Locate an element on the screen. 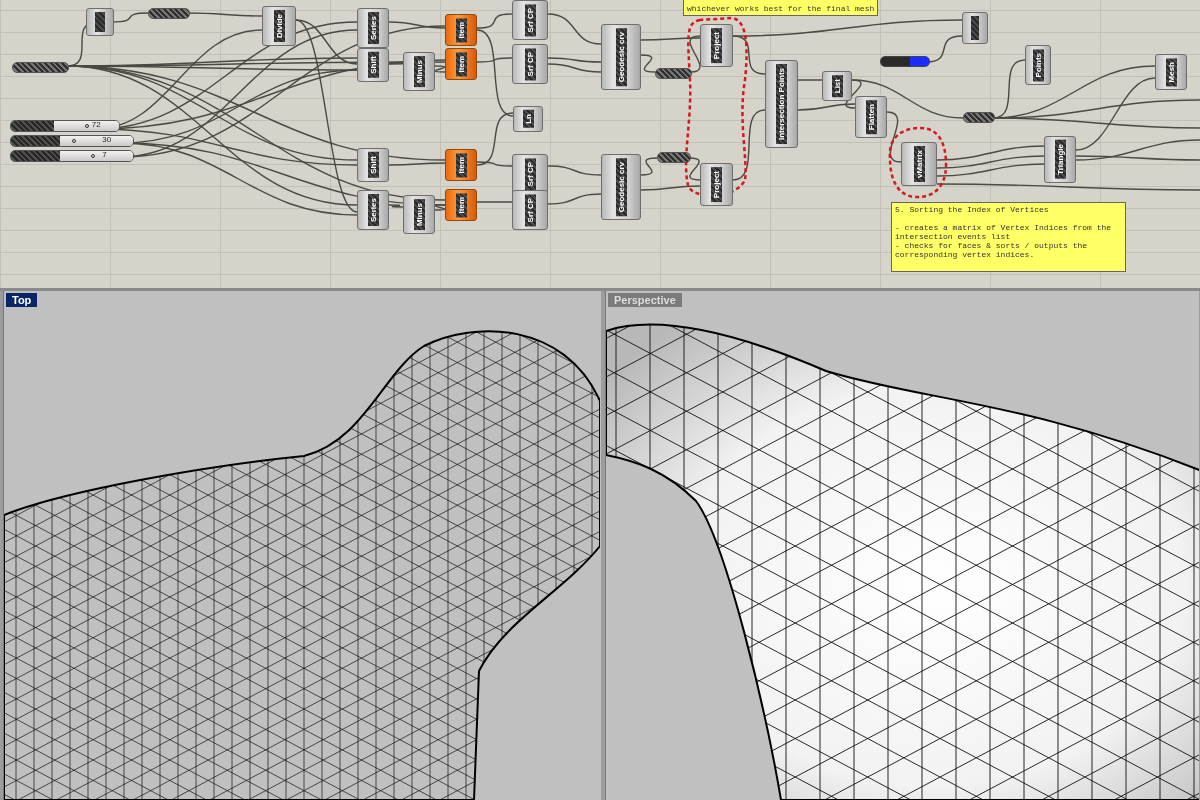  note-text: corresponding vertex indices. is located at coordinates (965, 254).